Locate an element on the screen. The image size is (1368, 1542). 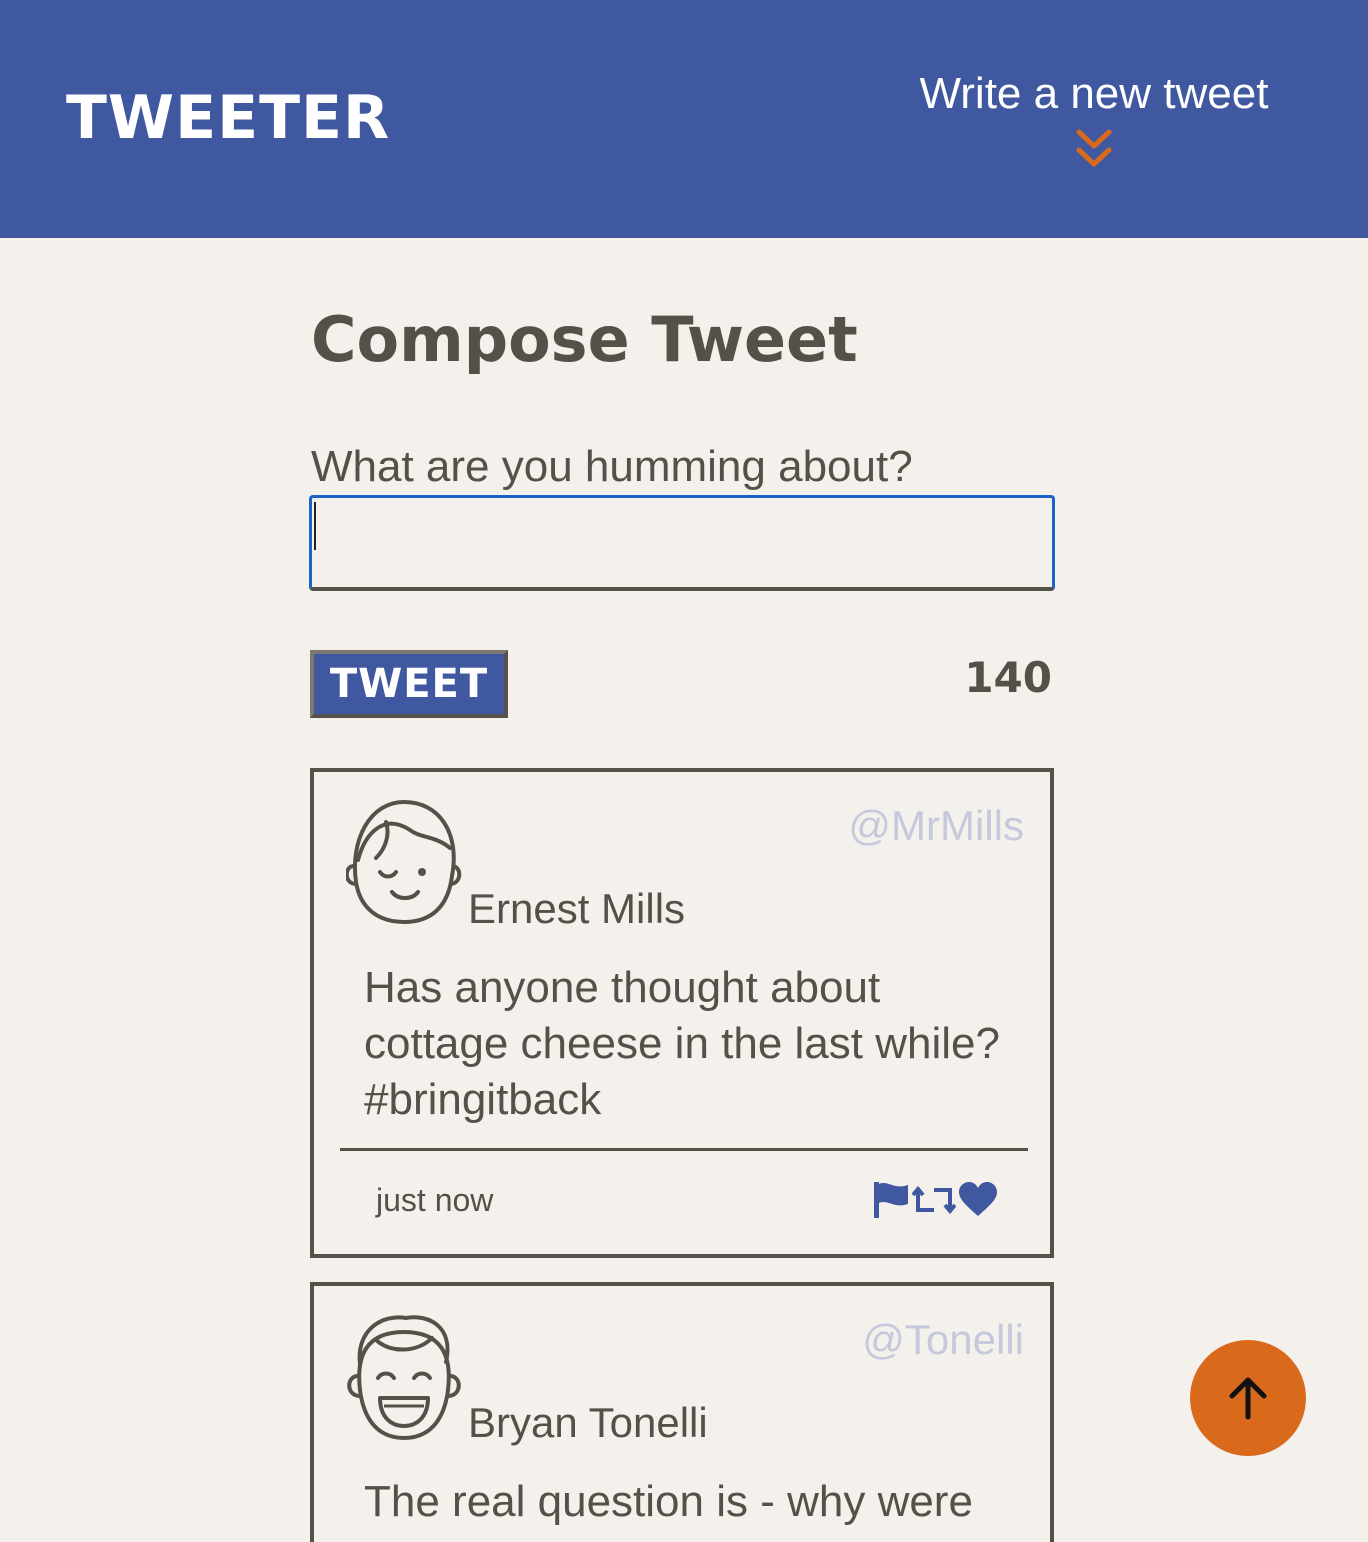
tweet-text-input is located at coordinates (682, 543).